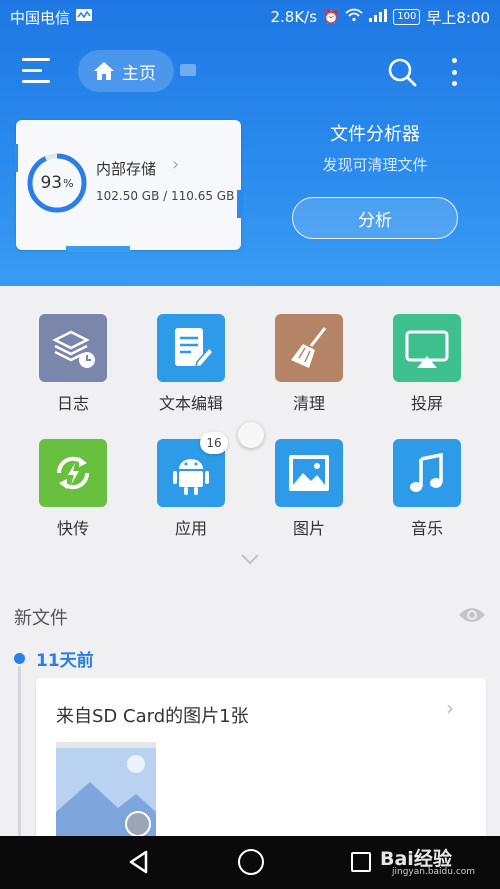 This screenshot has height=889, width=500. What do you see at coordinates (354, 17) in the screenshot?
I see `wifi-icon` at bounding box center [354, 17].